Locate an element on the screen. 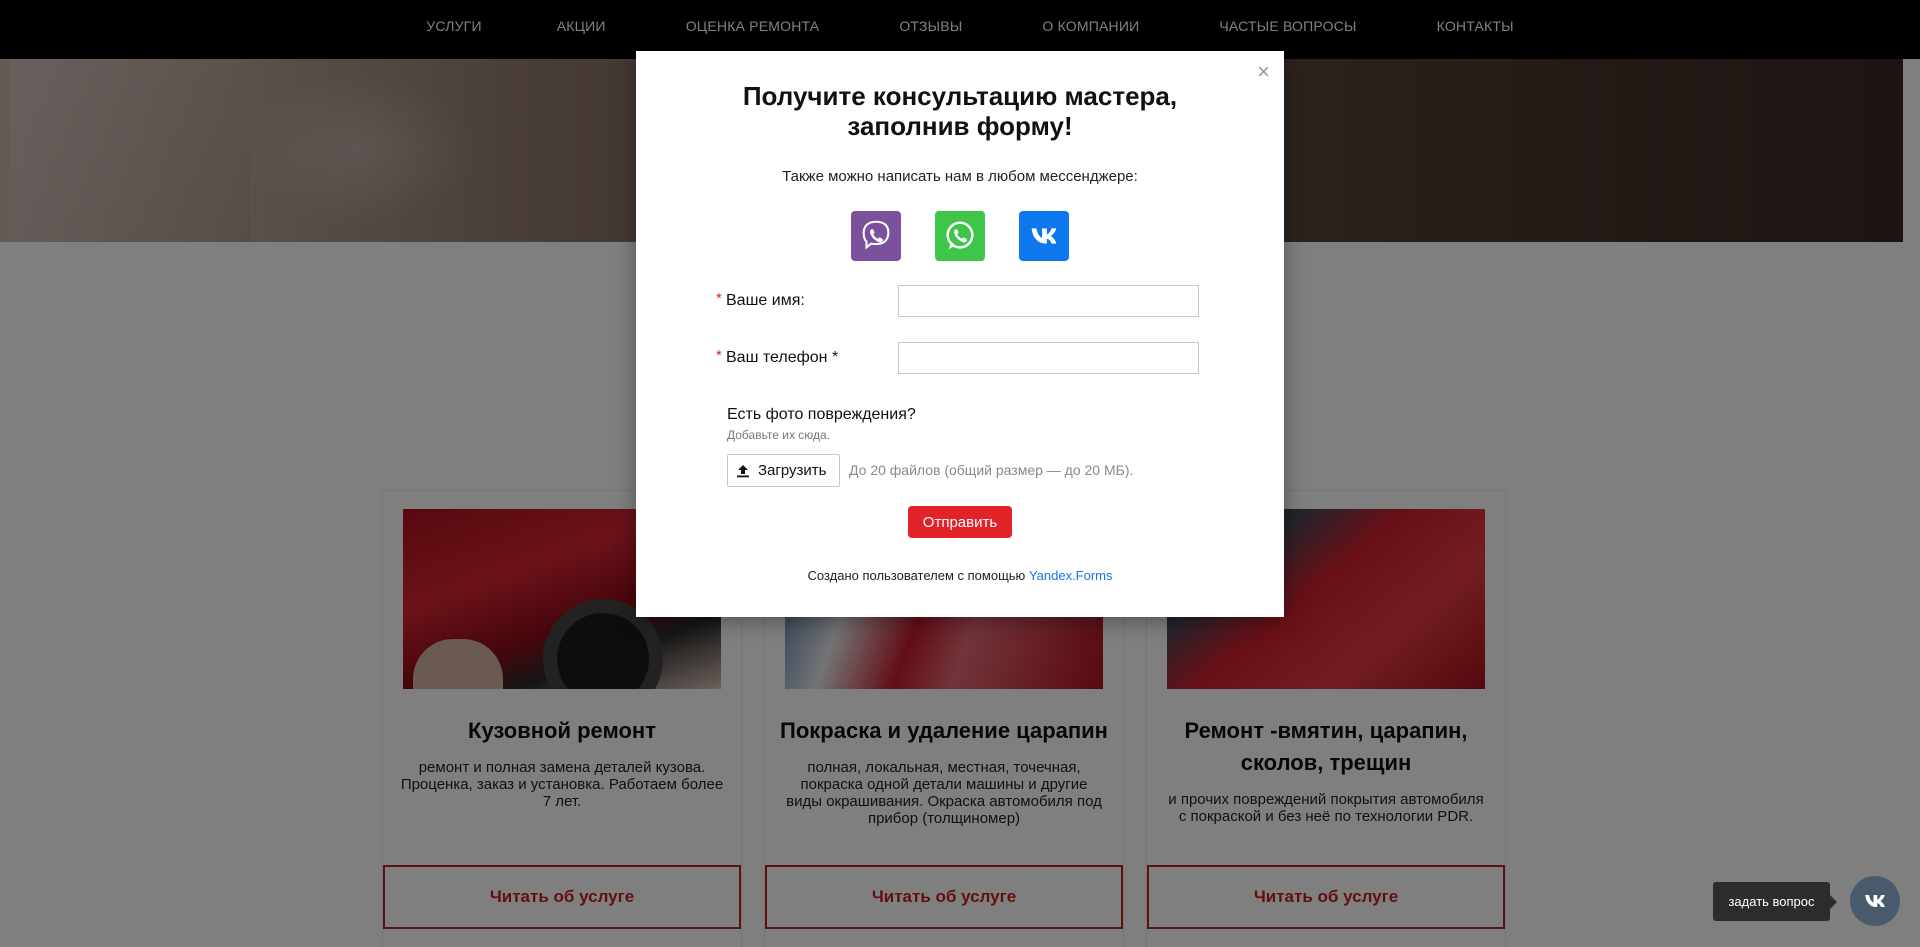 Image resolution: width=1920 pixels, height=947 pixels. phone-input is located at coordinates (1048, 358).